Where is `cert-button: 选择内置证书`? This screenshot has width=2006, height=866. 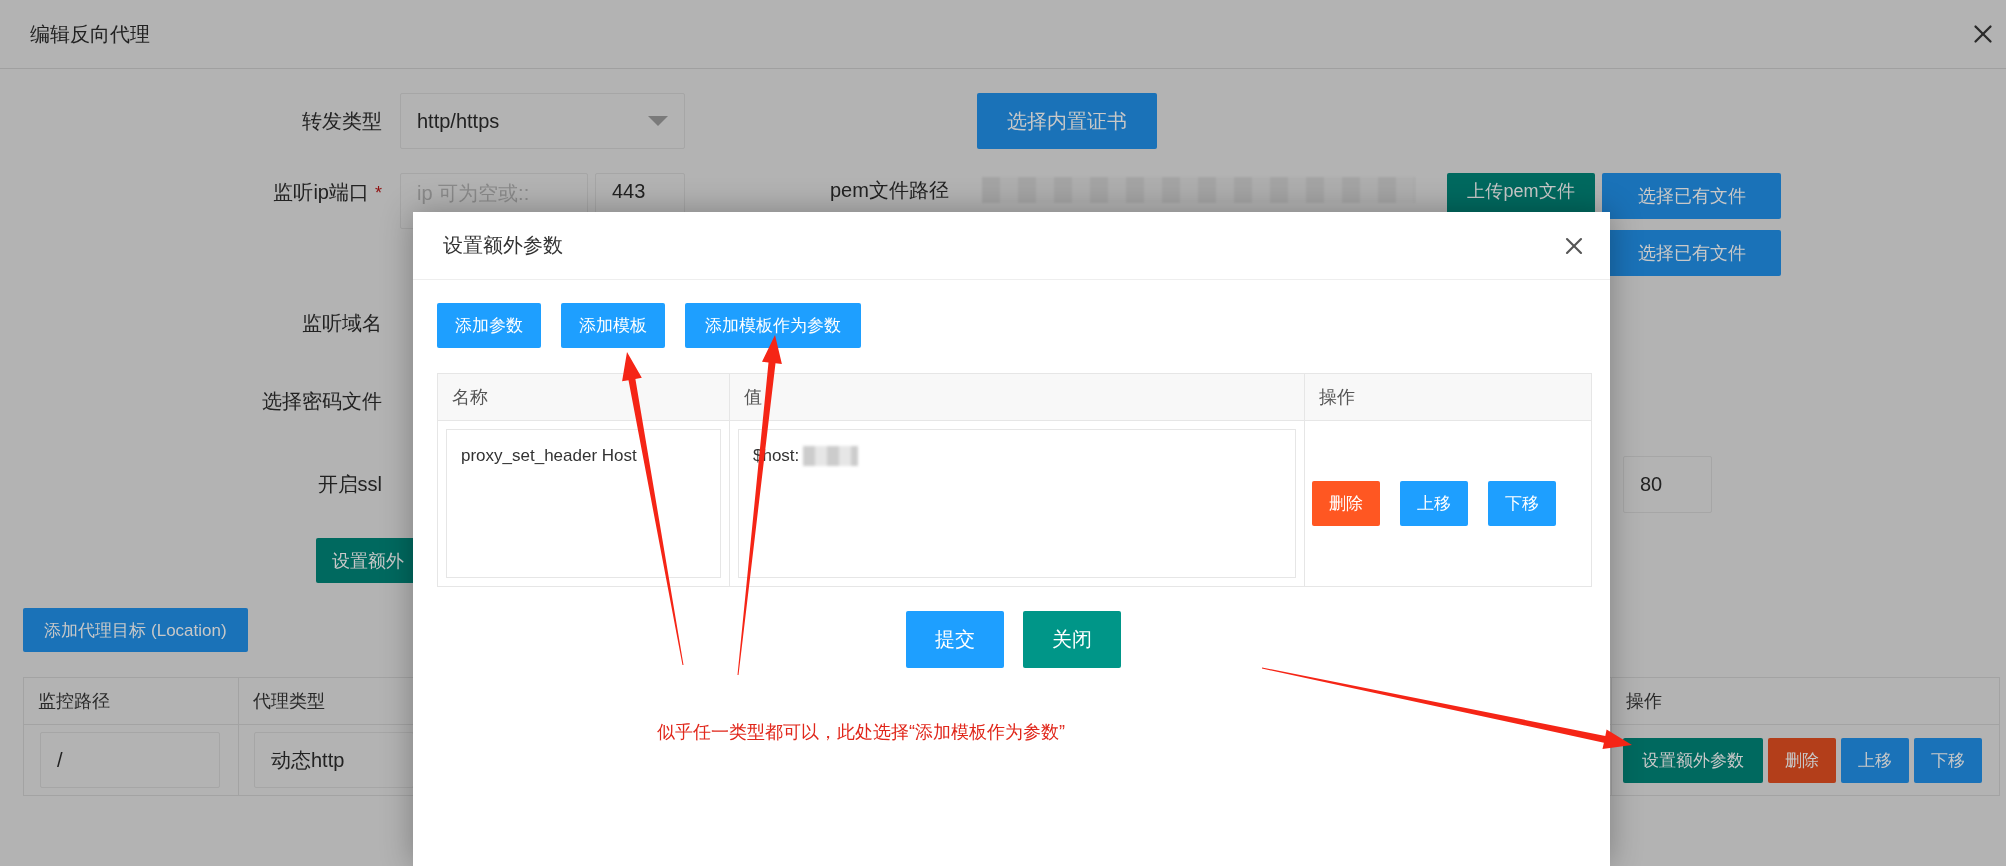
cert-button: 选择内置证书 is located at coordinates (1067, 121).